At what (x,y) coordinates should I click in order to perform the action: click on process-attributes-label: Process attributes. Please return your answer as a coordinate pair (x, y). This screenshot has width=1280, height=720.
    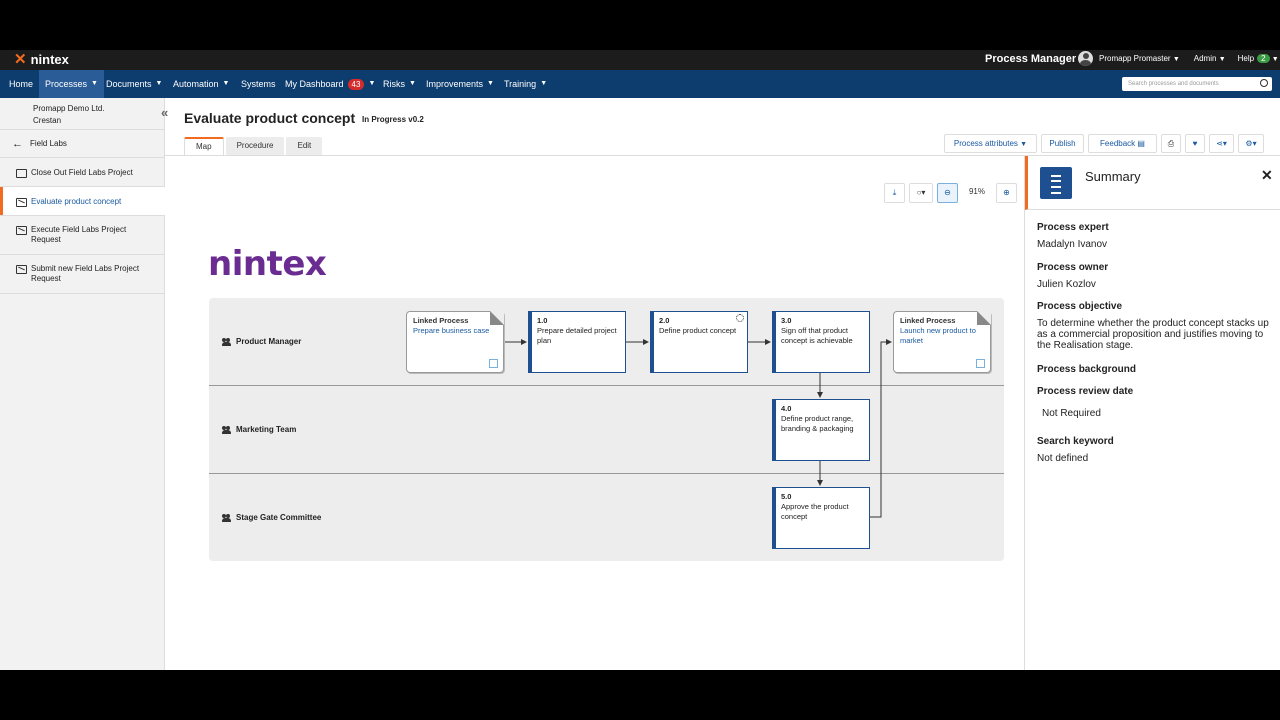
    Looking at the image, I should click on (985, 143).